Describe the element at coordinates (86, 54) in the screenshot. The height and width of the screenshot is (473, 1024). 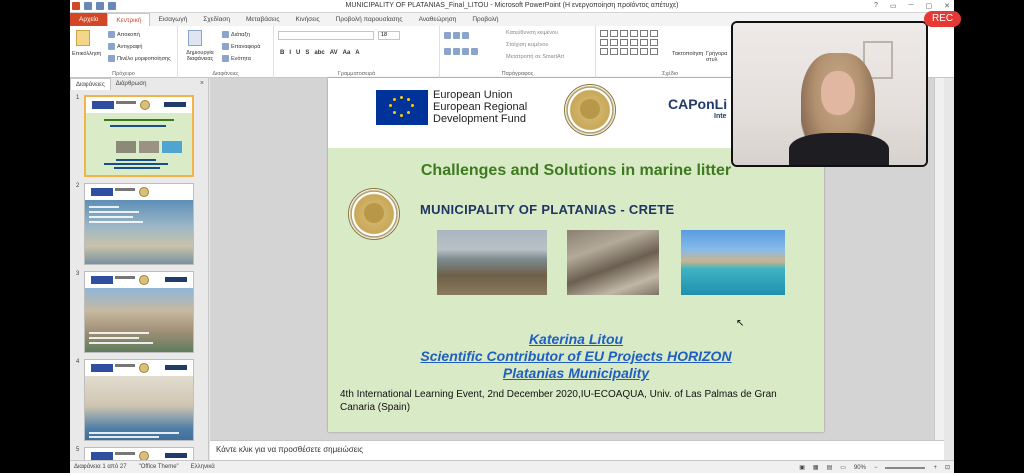
I see `paste-button: Επικόλληση` at that location.